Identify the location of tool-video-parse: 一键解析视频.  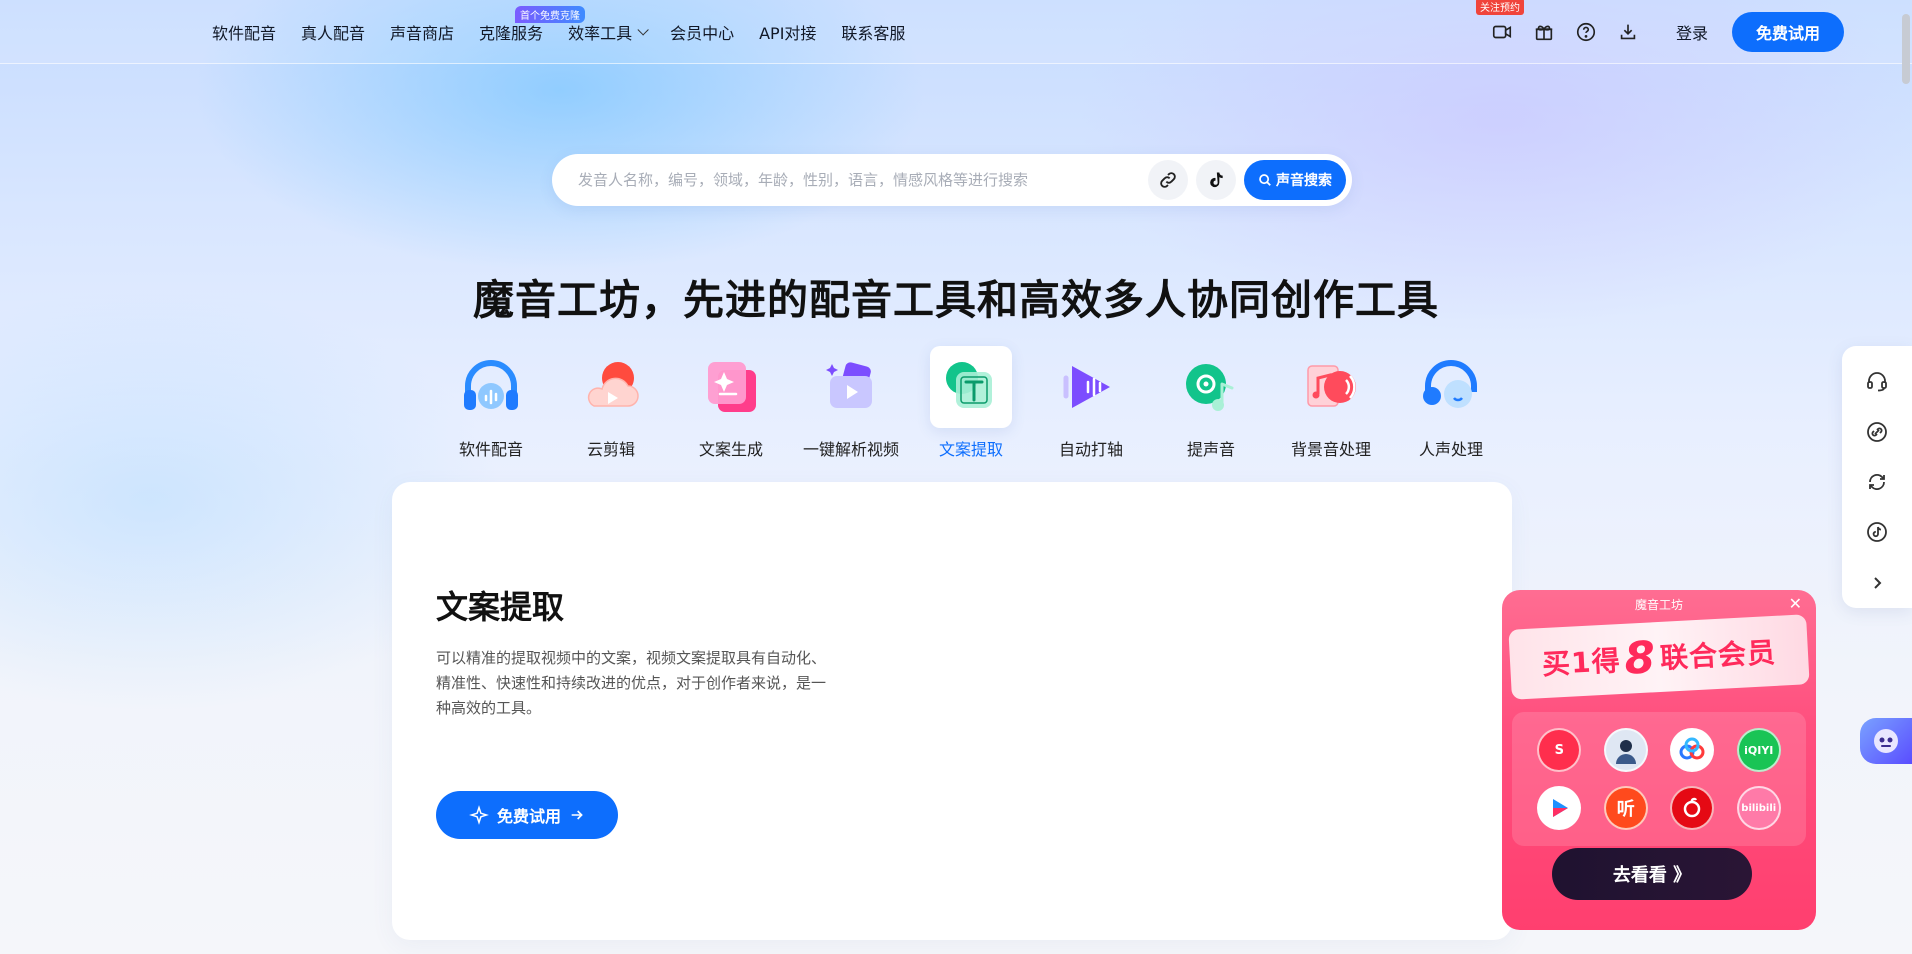
(851, 403).